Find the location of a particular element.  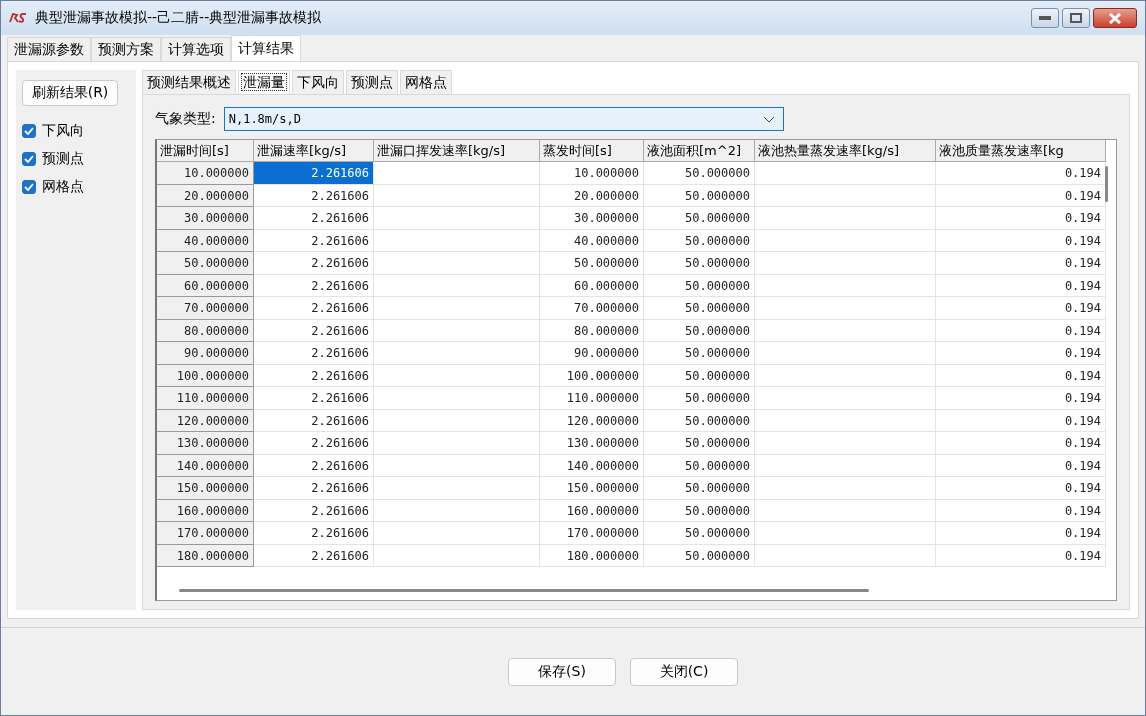

dialog-button: 保存(S) is located at coordinates (562, 671).